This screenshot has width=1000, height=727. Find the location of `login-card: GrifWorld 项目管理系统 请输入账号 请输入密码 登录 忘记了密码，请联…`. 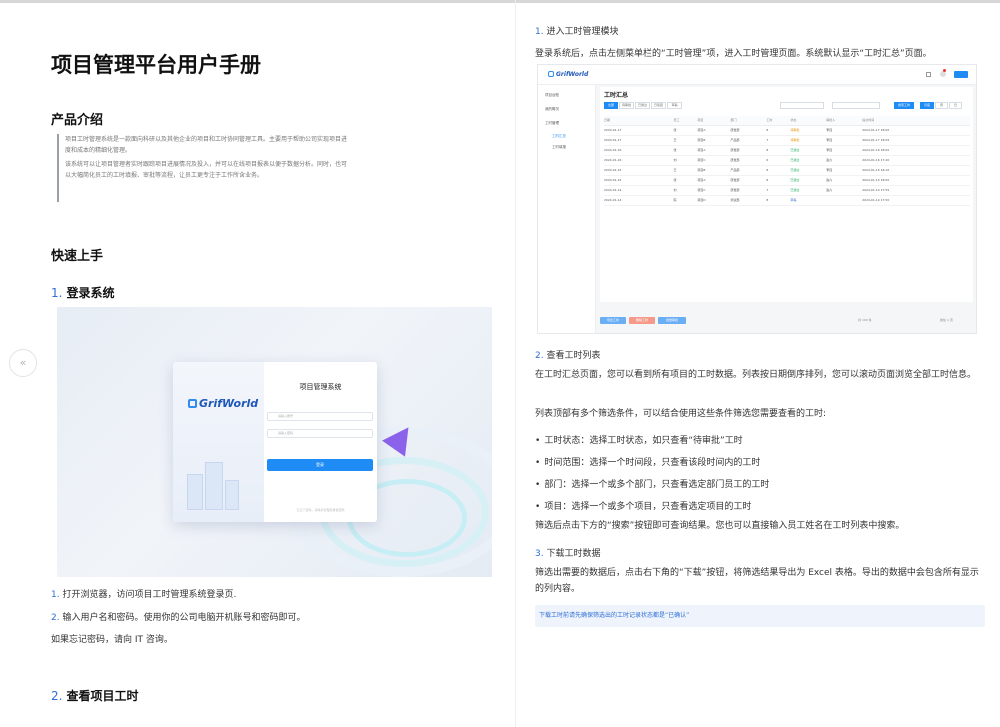

login-card: GrifWorld 项目管理系统 请输入账号 请输入密码 登录 忘记了密码，请联… is located at coordinates (275, 442).